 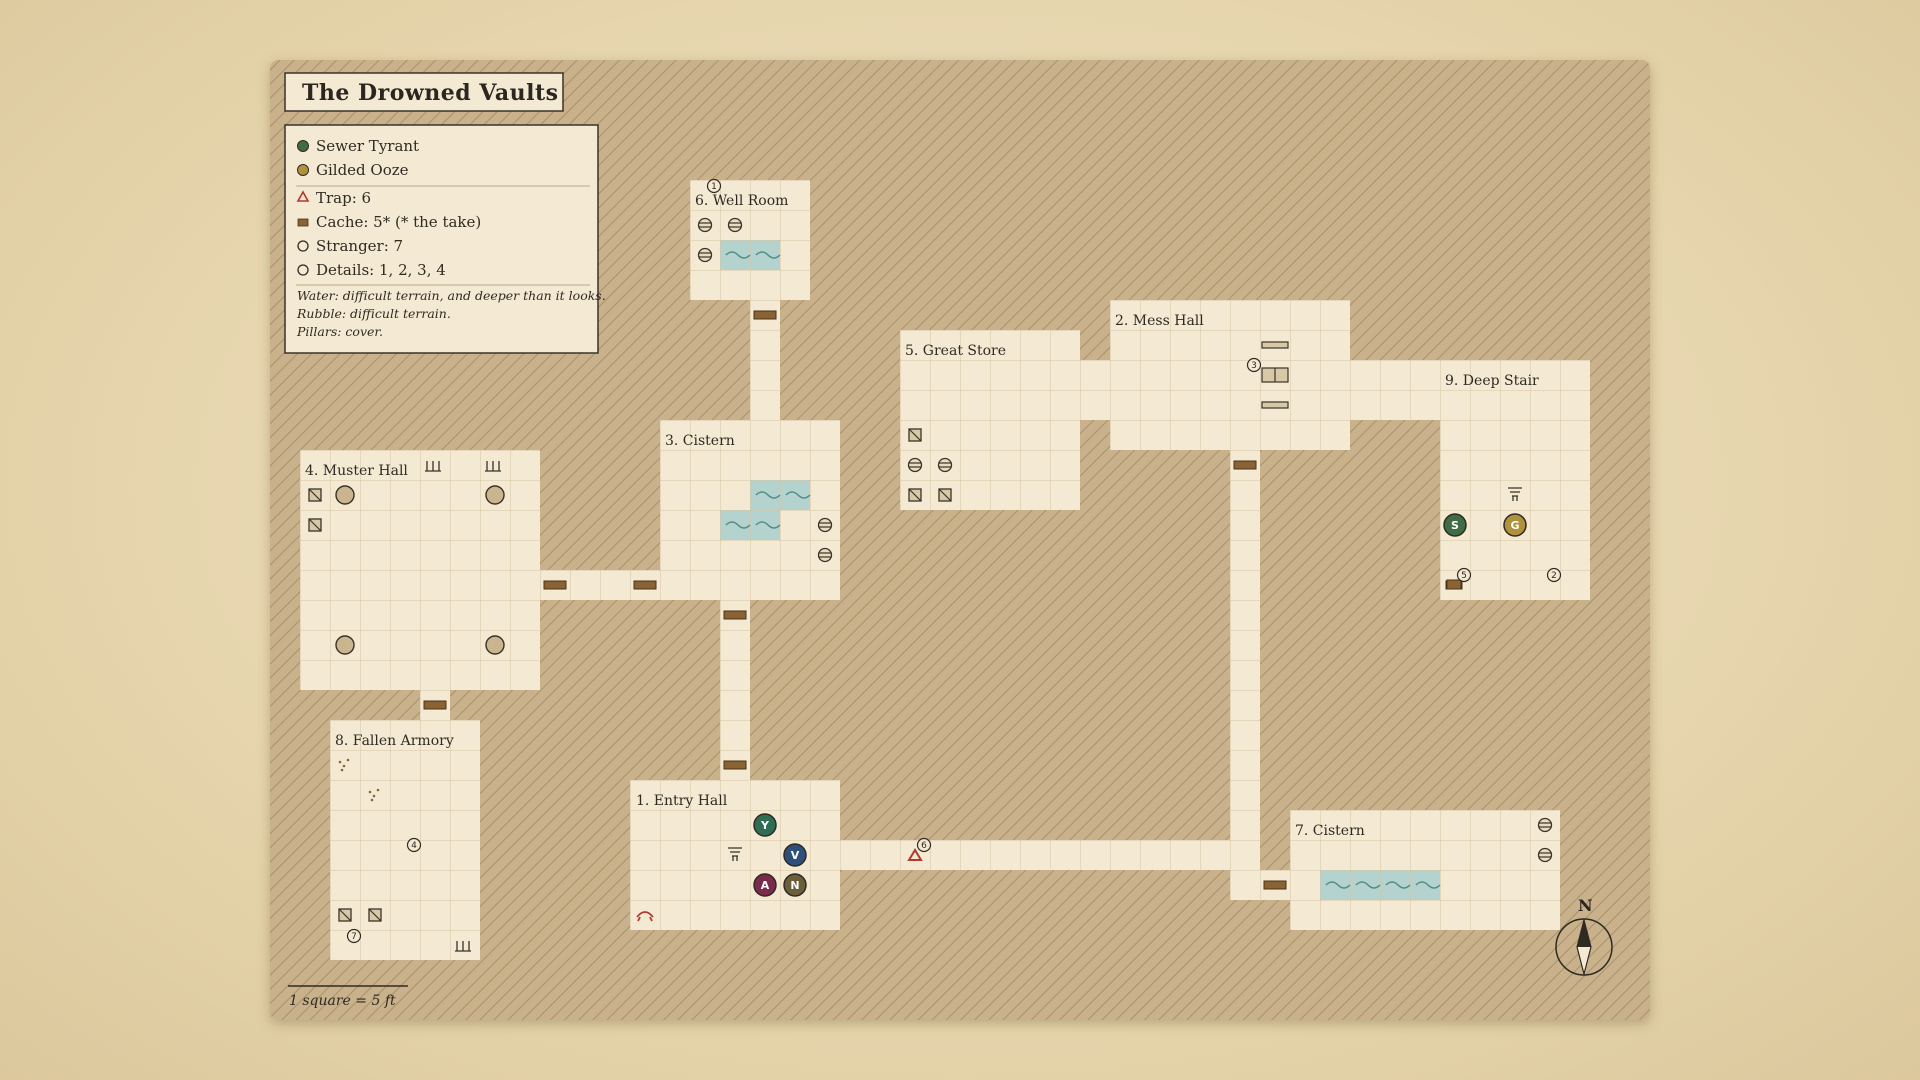 What do you see at coordinates (1585, 905) in the screenshot?
I see `compass-north-label: N` at bounding box center [1585, 905].